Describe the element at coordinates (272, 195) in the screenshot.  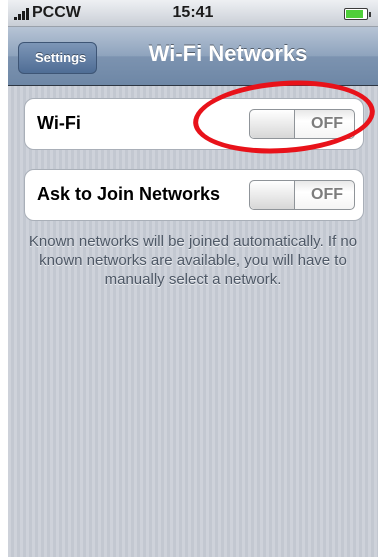
I see `ask-to-join-toggle-knob` at that location.